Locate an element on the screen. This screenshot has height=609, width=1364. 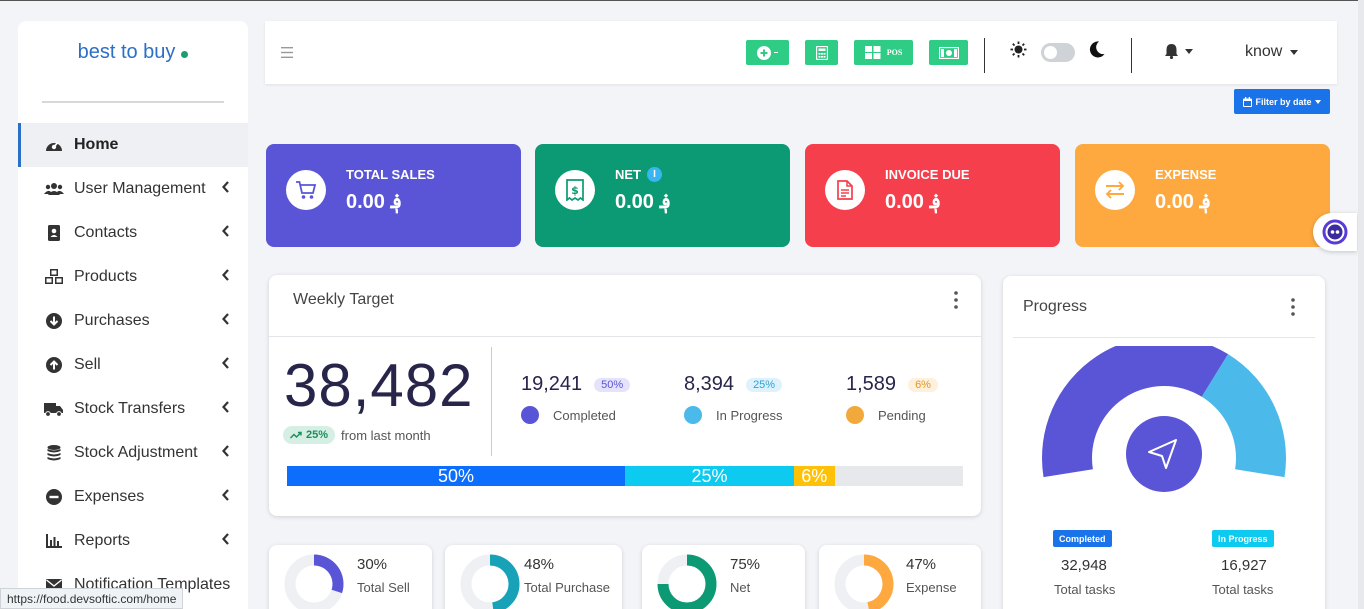
sidebar-item-label: Home is located at coordinates (96, 144).